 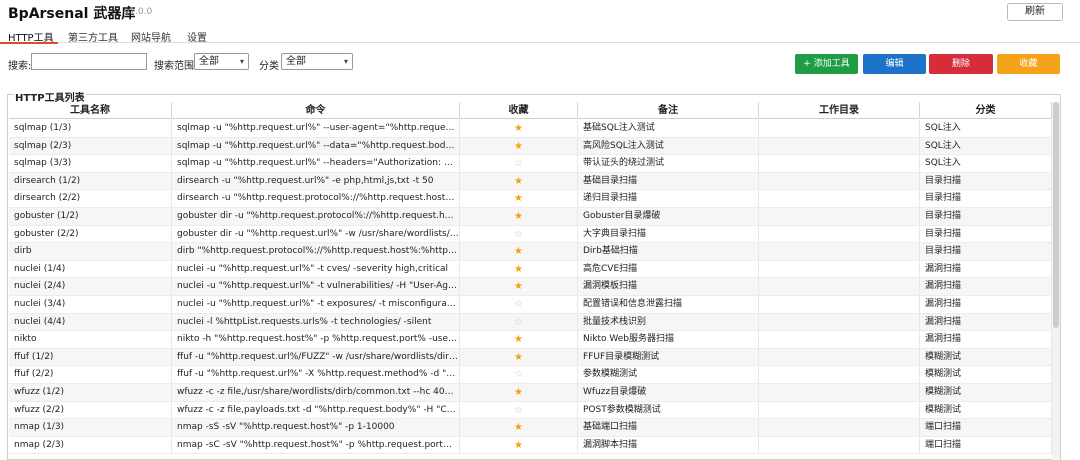 I want to click on header-tool-name: 工具名称, so click(x=90, y=110).